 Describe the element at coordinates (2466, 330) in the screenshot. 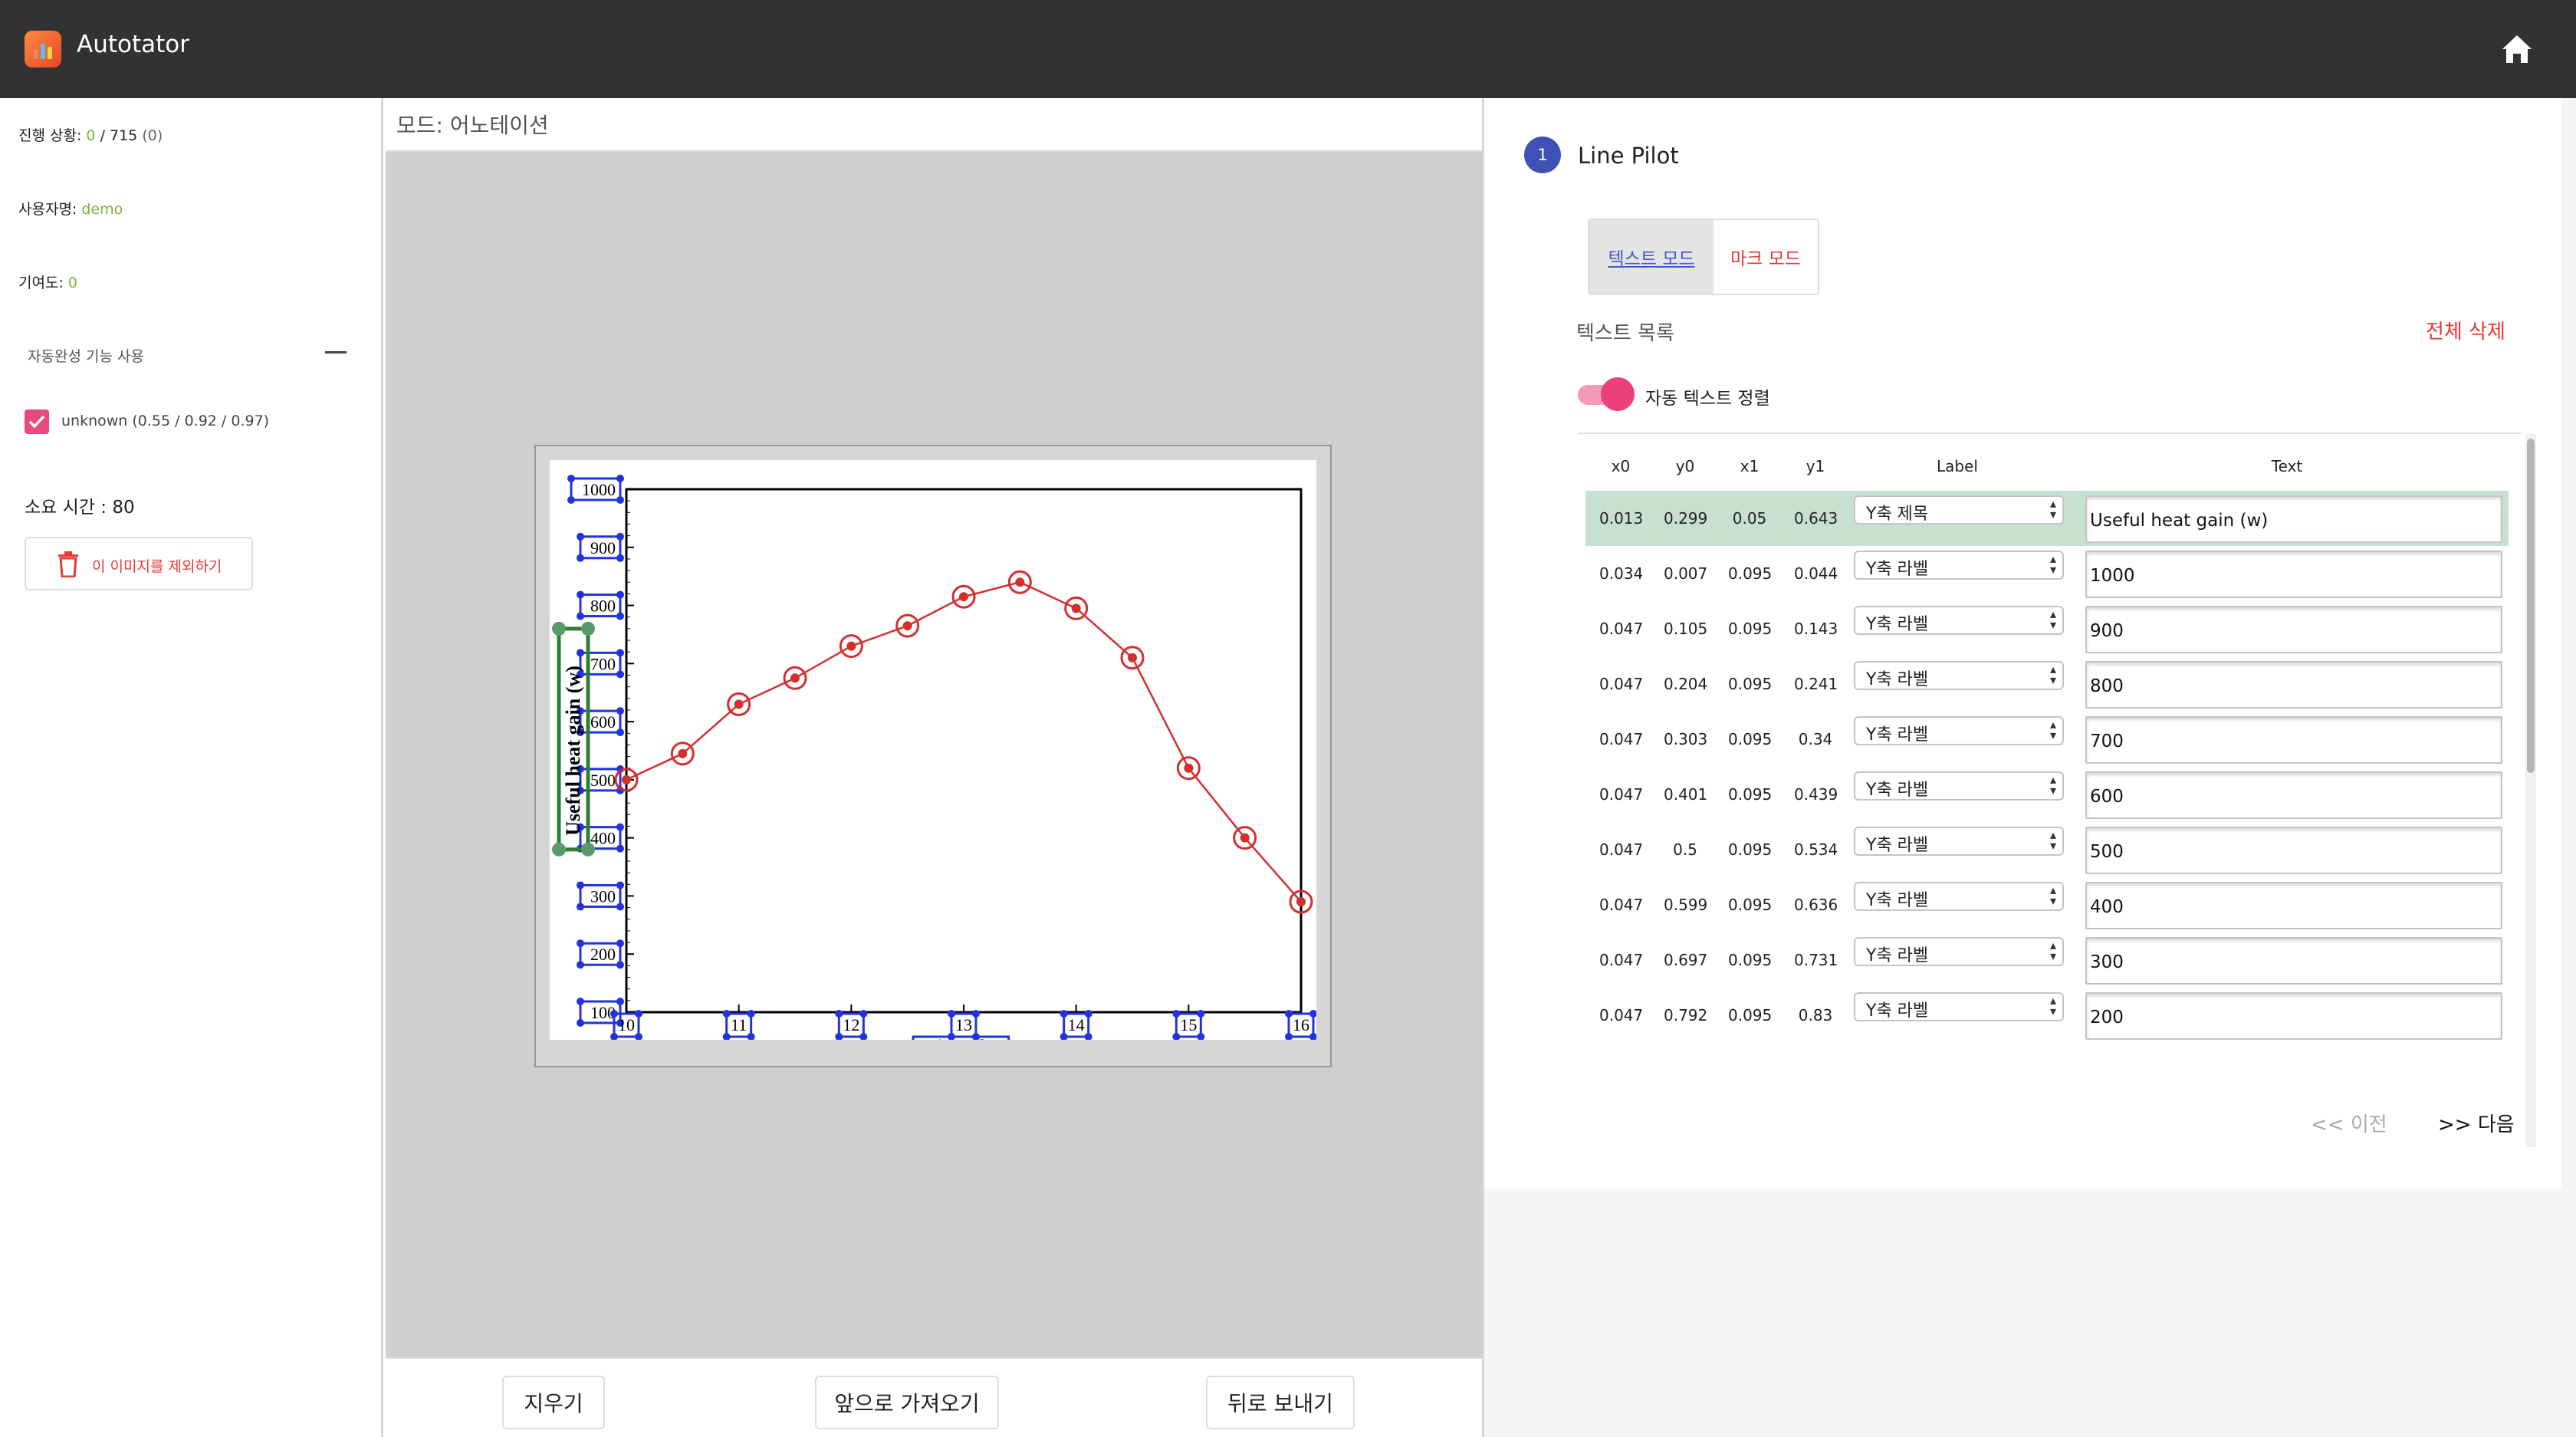

I see `delete-all-button: 전체 삭제` at that location.